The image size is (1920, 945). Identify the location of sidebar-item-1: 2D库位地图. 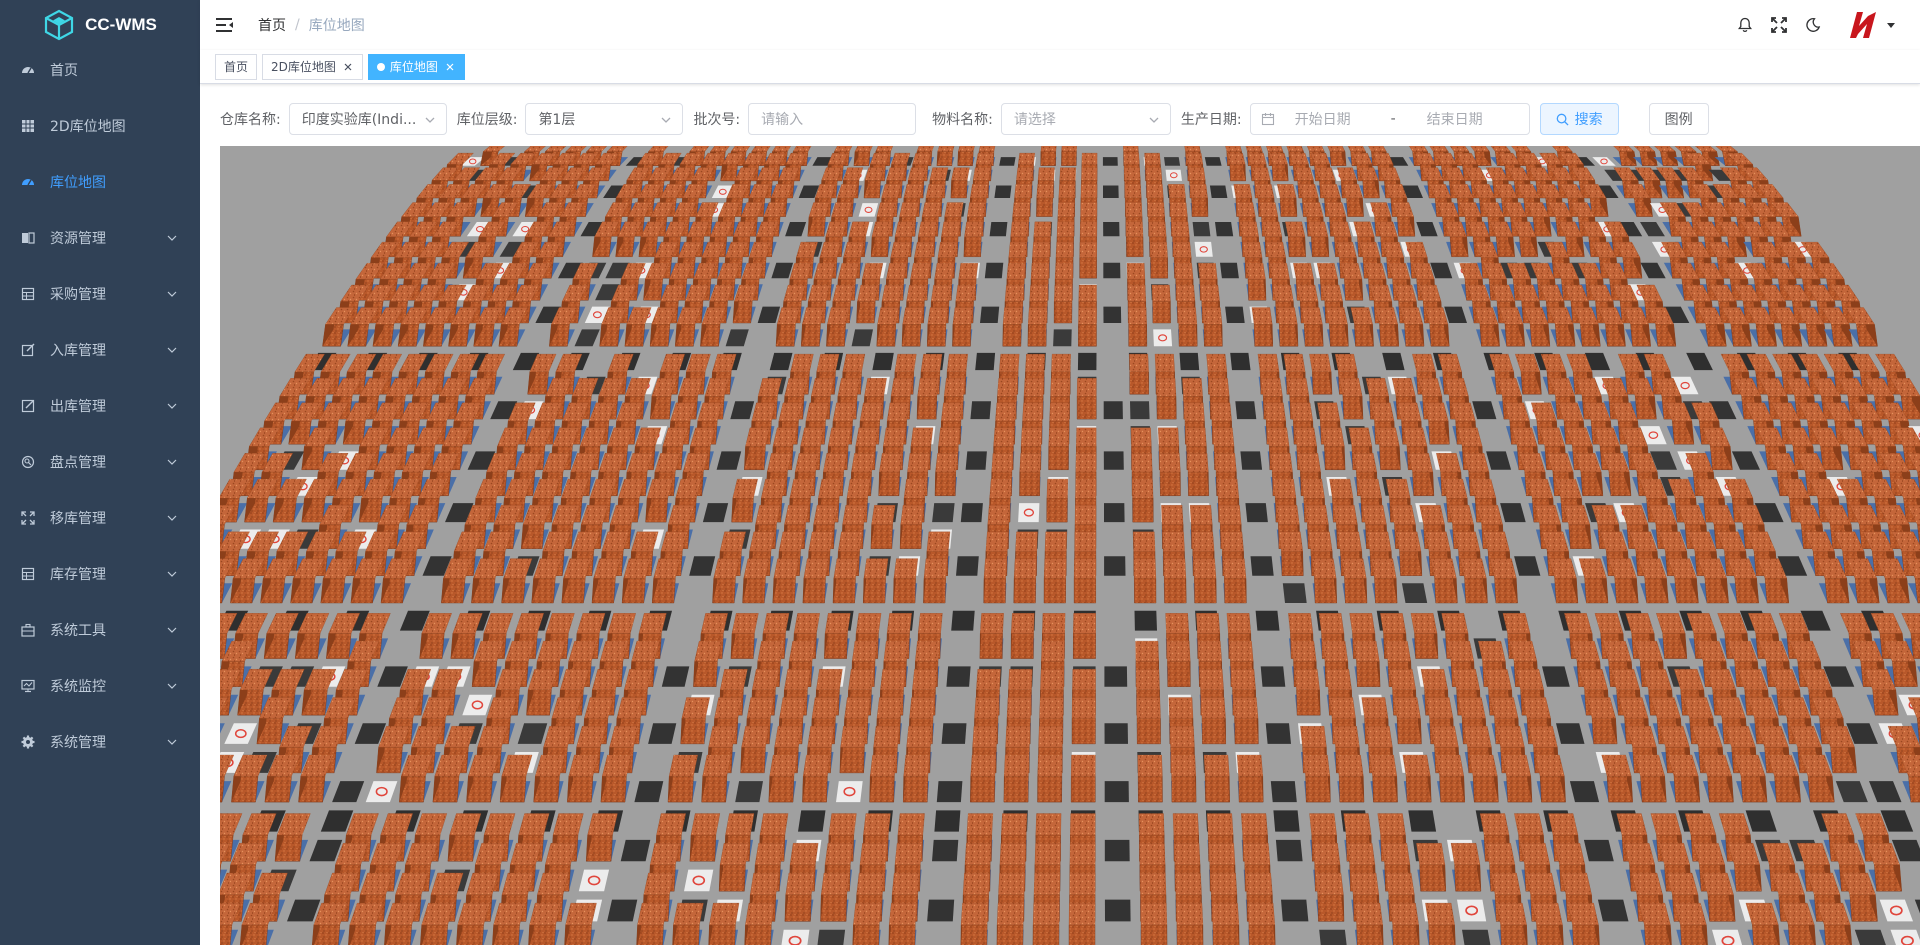
(100, 126).